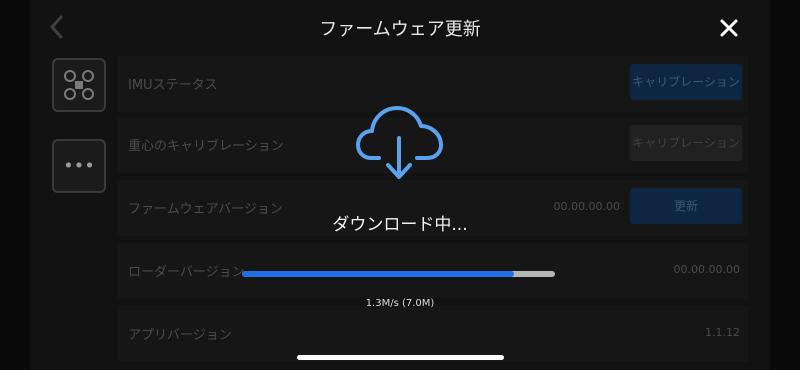  I want to click on download-progress-bar, so click(398, 274).